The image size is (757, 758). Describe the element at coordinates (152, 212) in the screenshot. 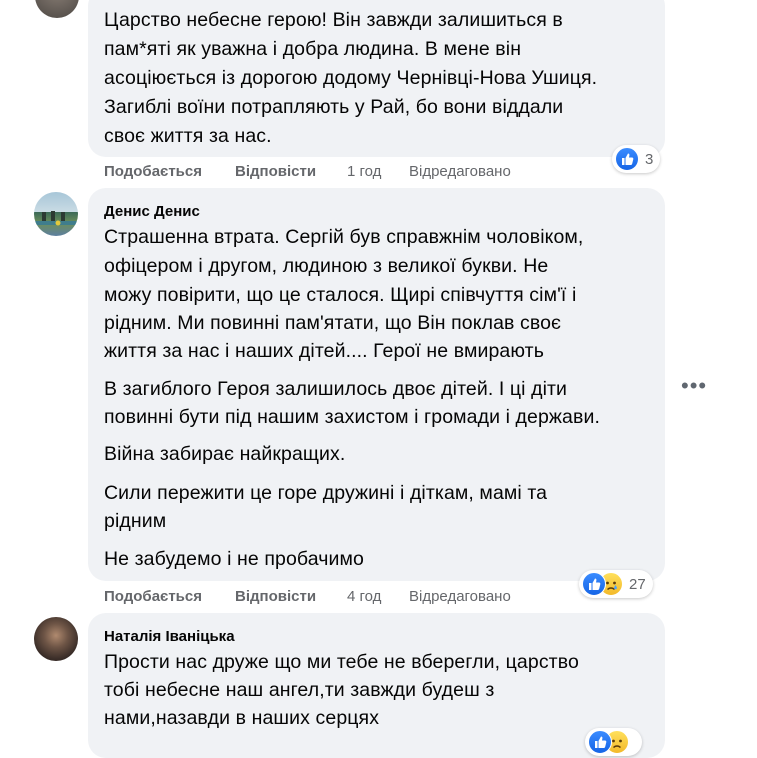

I see `comment-author: Денис Денис` at that location.